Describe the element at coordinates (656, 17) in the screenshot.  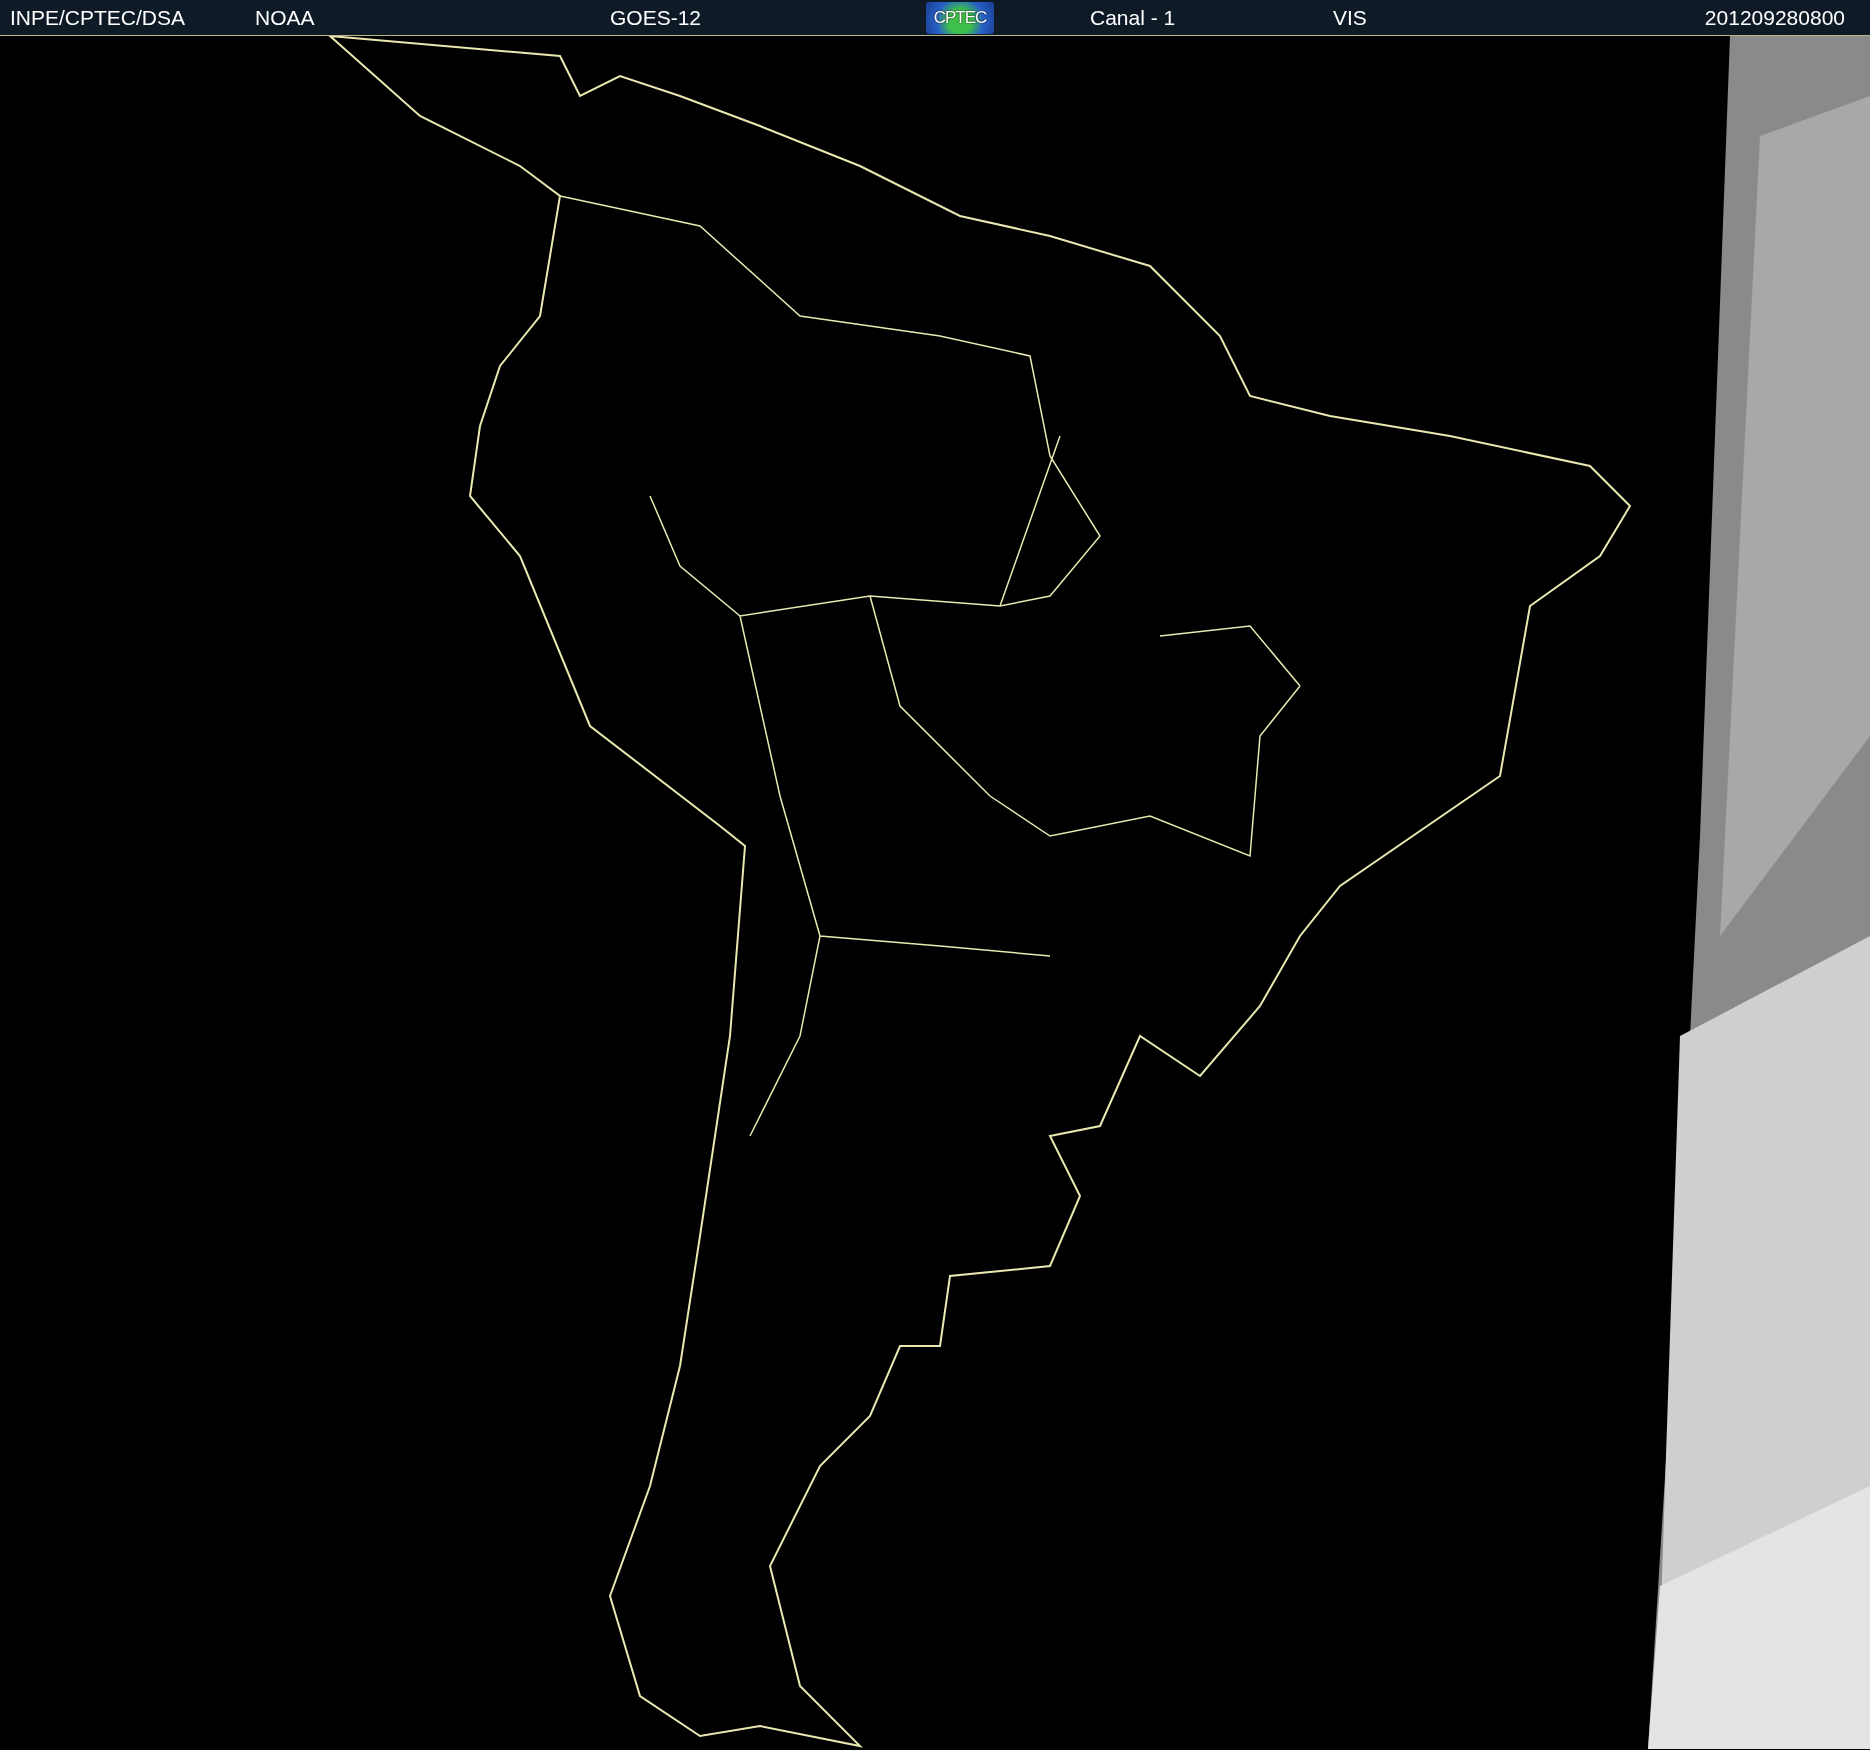
I see `header-label: GOES-12` at that location.